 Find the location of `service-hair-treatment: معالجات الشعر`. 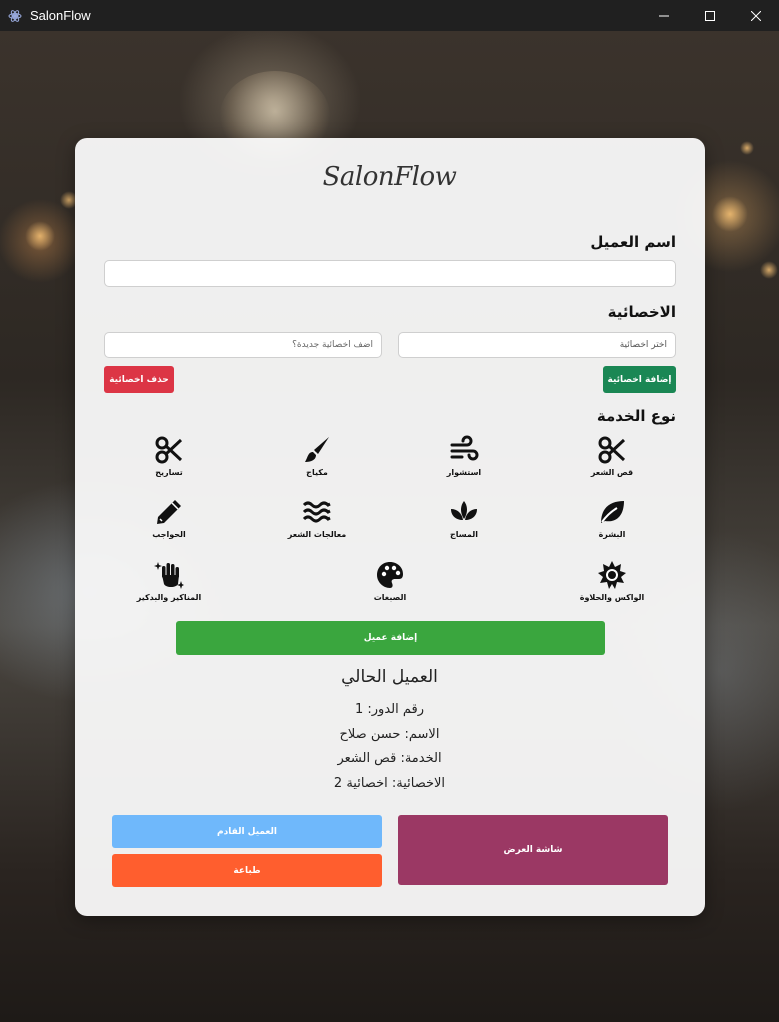

service-hair-treatment: معالجات الشعر is located at coordinates (317, 518).